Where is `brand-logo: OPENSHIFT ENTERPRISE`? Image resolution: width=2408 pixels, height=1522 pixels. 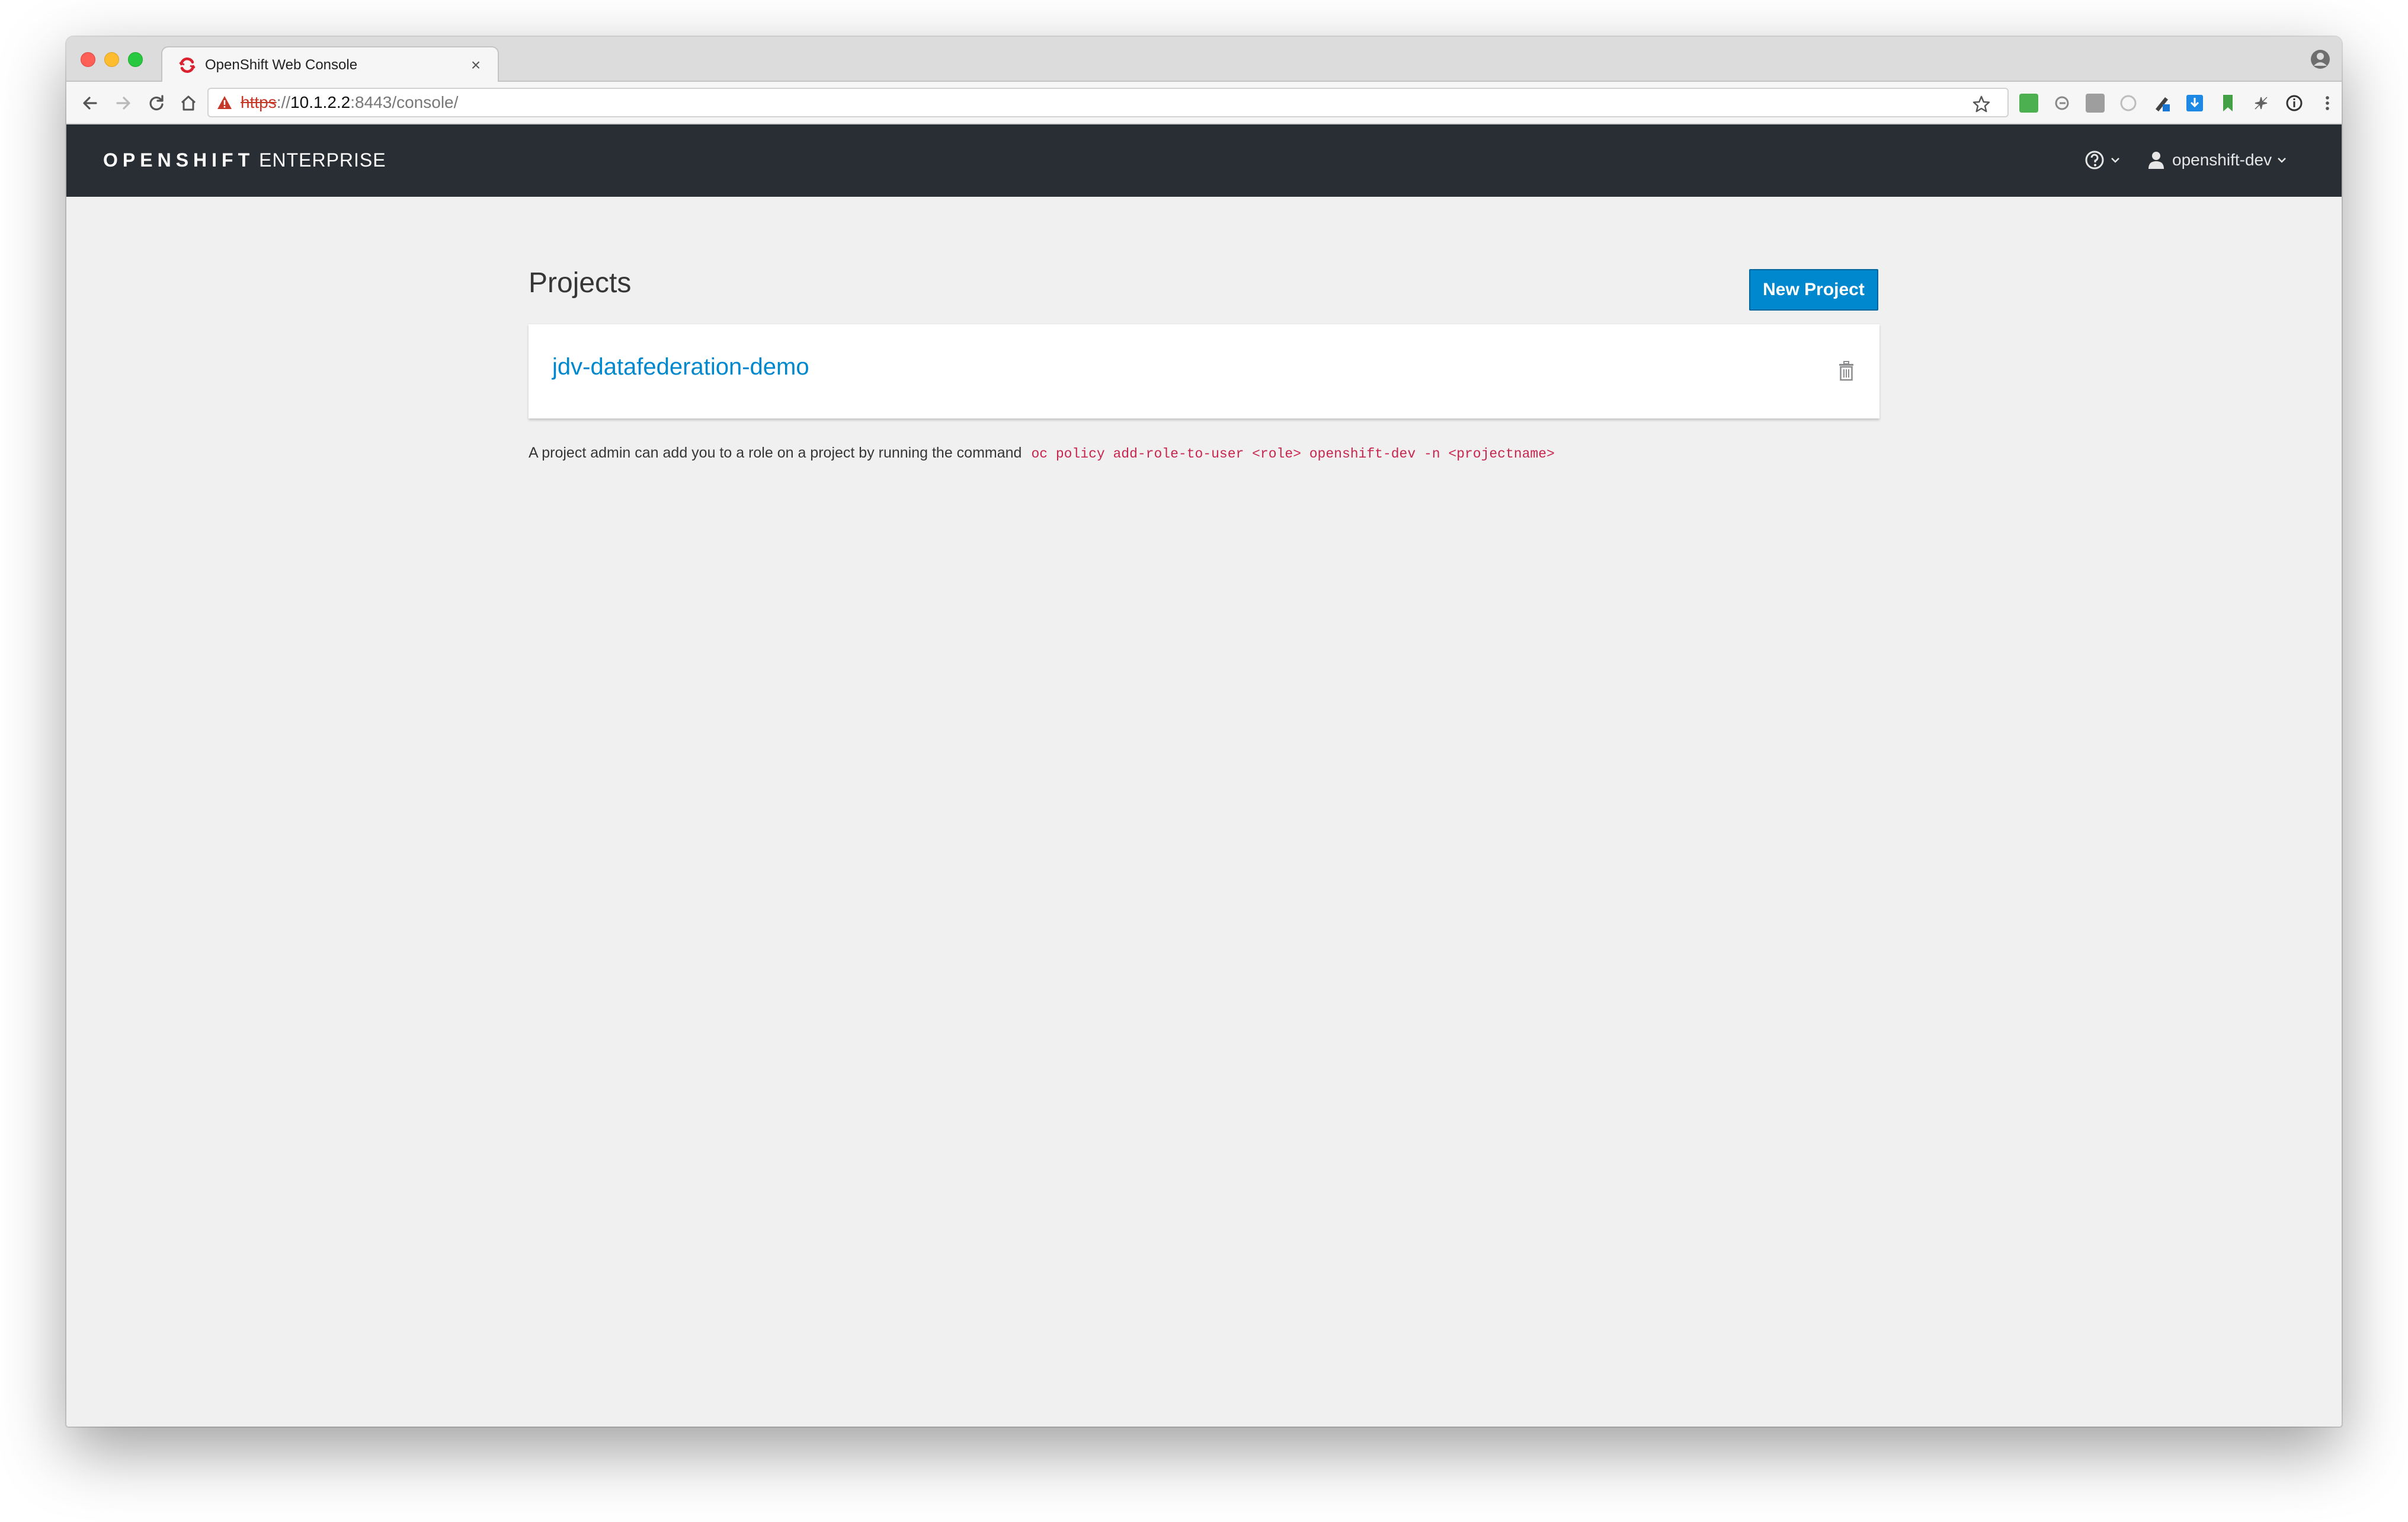
brand-logo: OPENSHIFT ENTERPRISE is located at coordinates (244, 160).